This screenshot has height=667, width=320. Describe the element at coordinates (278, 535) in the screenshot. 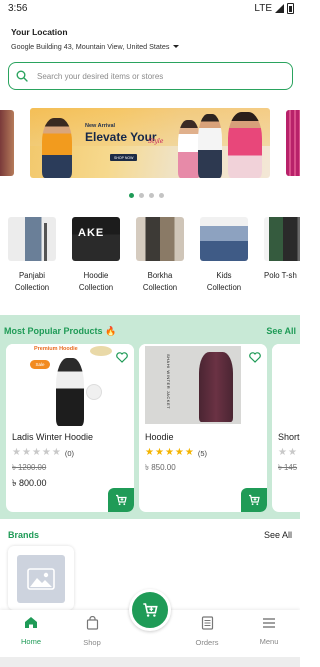

I see `brands-see-all-link: See All` at that location.